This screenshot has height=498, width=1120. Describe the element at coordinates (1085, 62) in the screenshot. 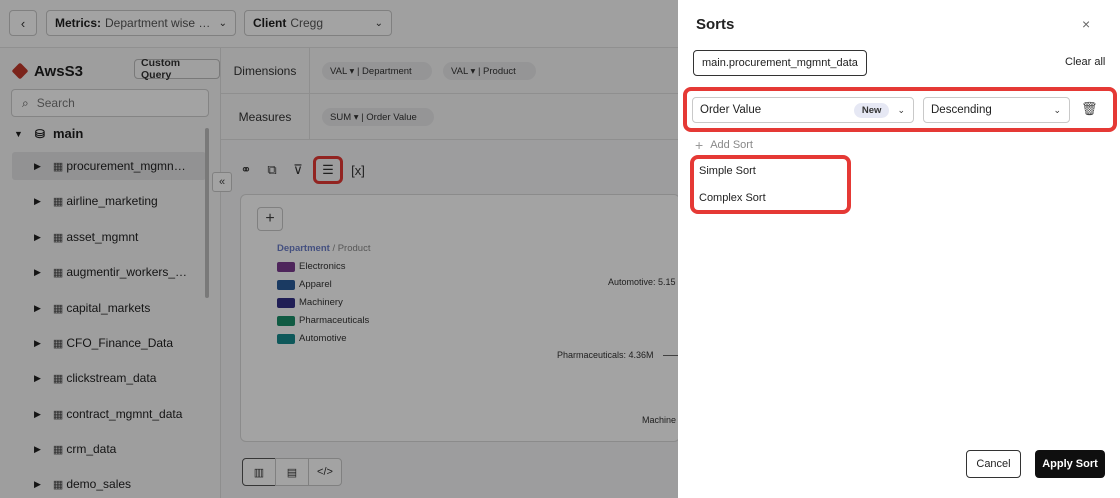

I see `clear-all-button: Clear all` at that location.